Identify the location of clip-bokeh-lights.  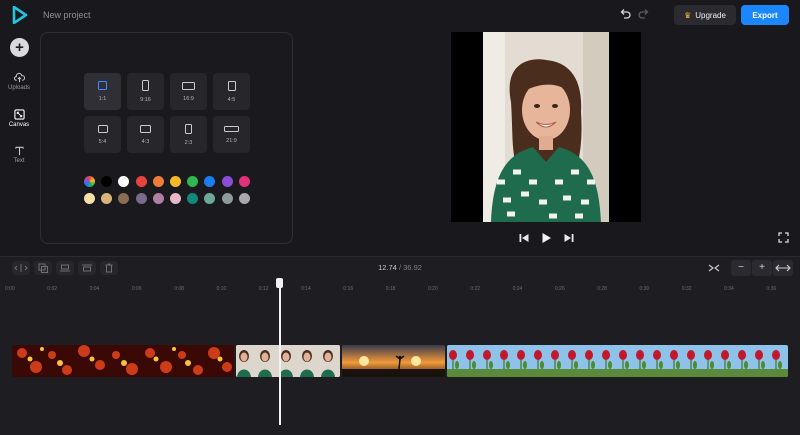
(123, 361).